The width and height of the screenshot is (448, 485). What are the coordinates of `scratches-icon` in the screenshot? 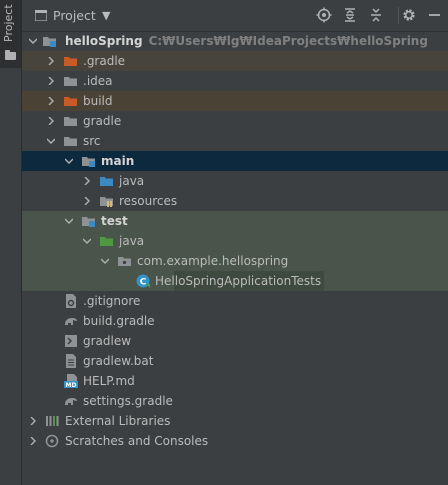 It's located at (52, 441).